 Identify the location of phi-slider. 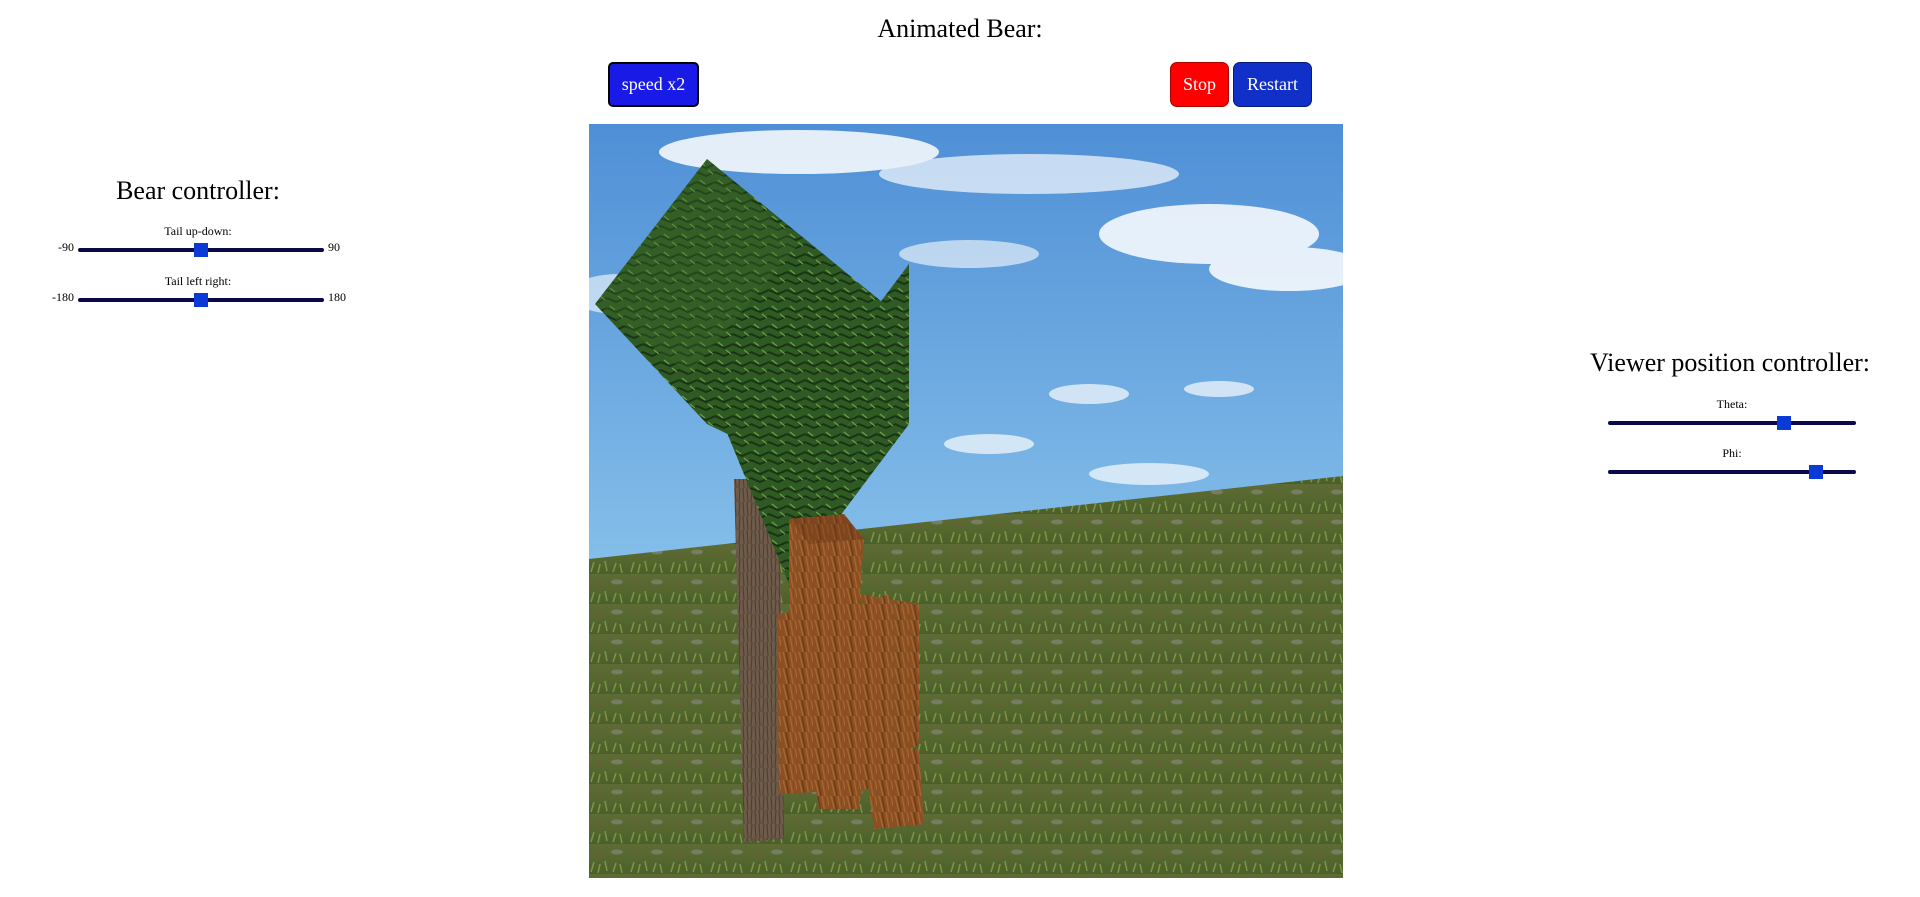
(1732, 472).